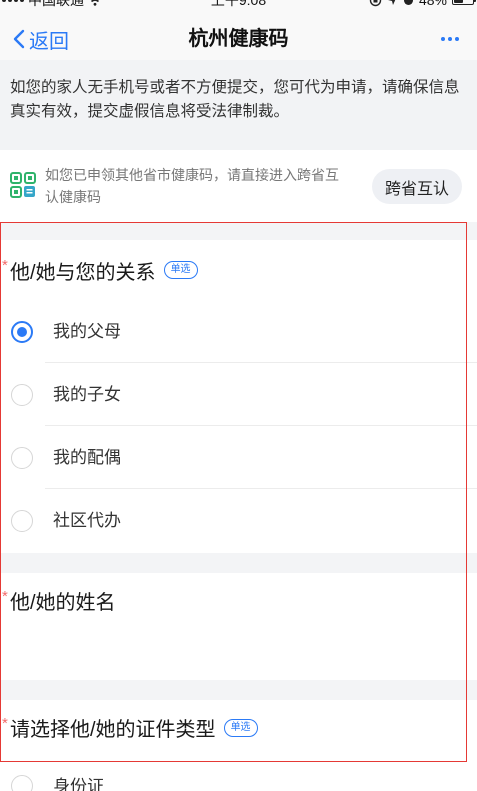  Describe the element at coordinates (19, 39) in the screenshot. I see `chevron-left-icon` at that location.